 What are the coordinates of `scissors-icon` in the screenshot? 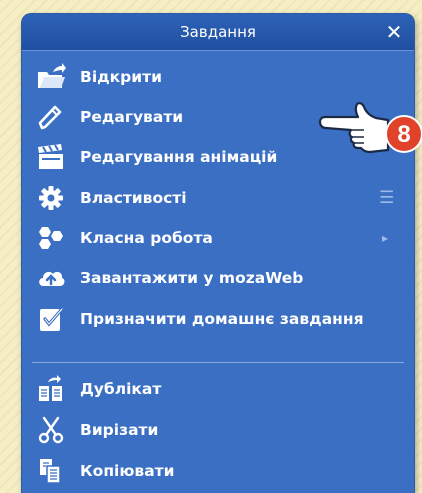 It's located at (51, 430).